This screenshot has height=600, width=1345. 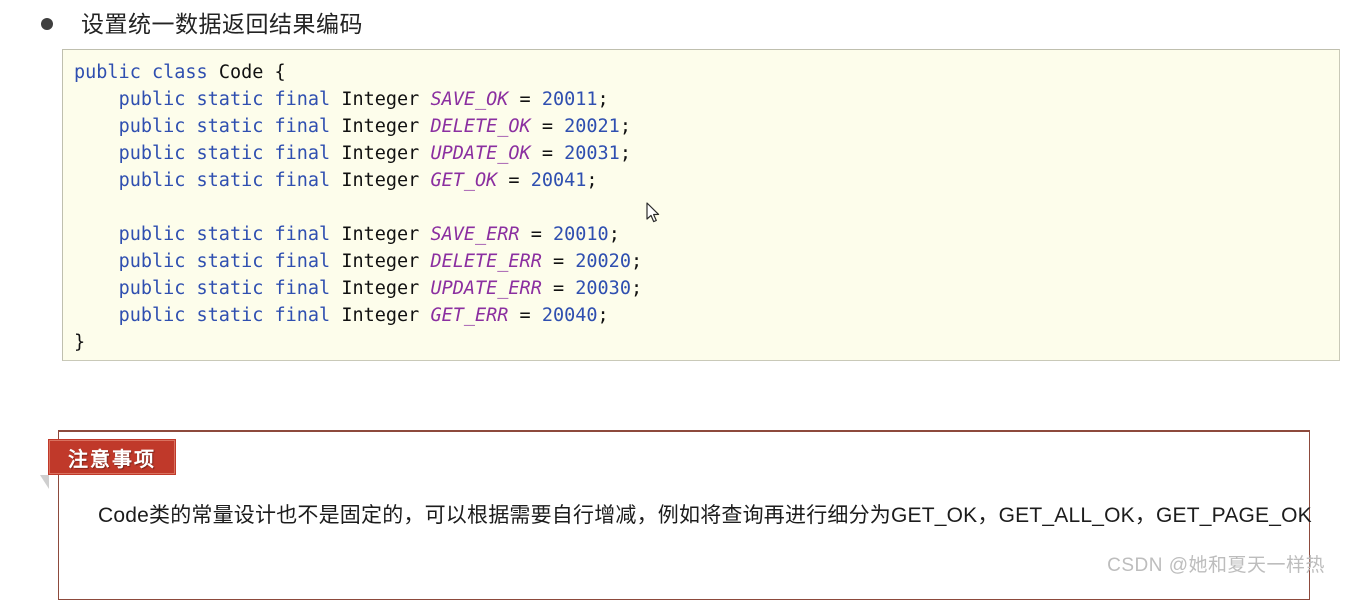 What do you see at coordinates (569, 315) in the screenshot?
I see `code-token: 20040` at bounding box center [569, 315].